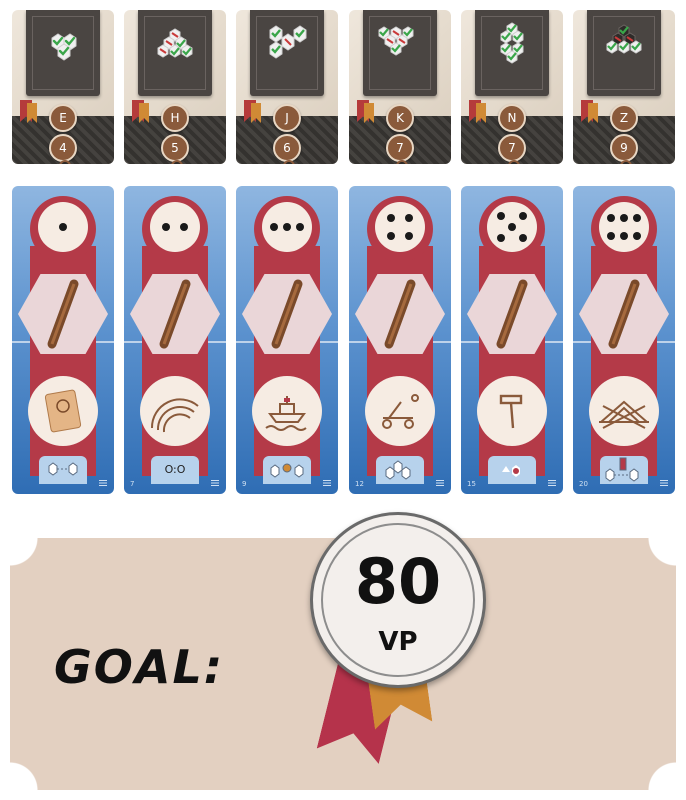 The image size is (686, 800). What do you see at coordinates (63, 118) in the screenshot?
I see `mission-letter-medal: E` at bounding box center [63, 118].